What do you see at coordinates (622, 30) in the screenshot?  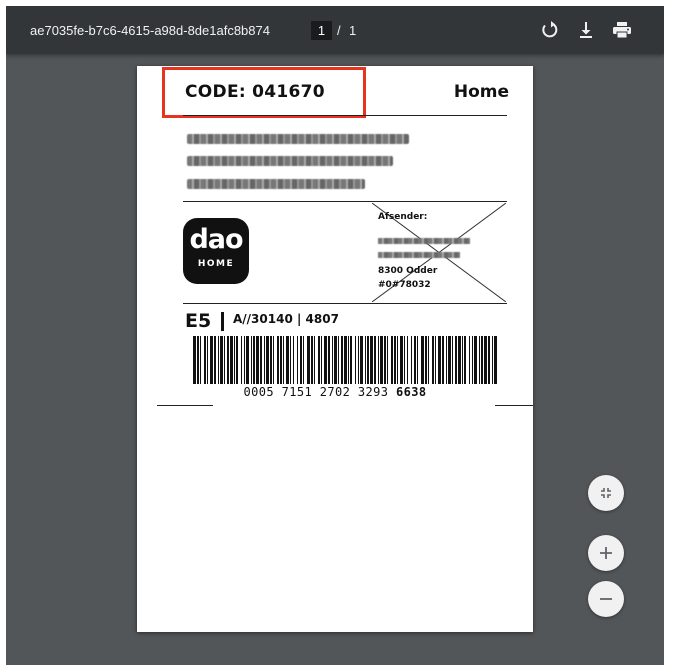 I see `print-button` at bounding box center [622, 30].